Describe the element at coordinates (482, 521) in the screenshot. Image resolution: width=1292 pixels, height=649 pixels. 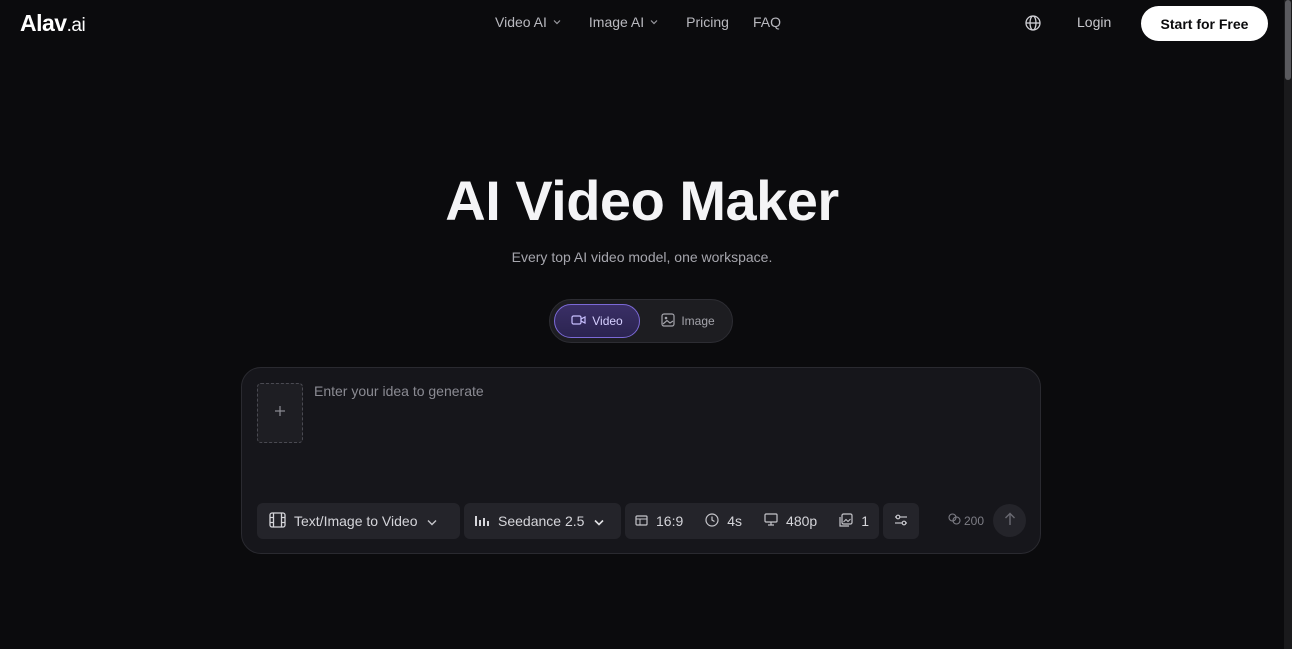
I see `model-bars-icon` at that location.